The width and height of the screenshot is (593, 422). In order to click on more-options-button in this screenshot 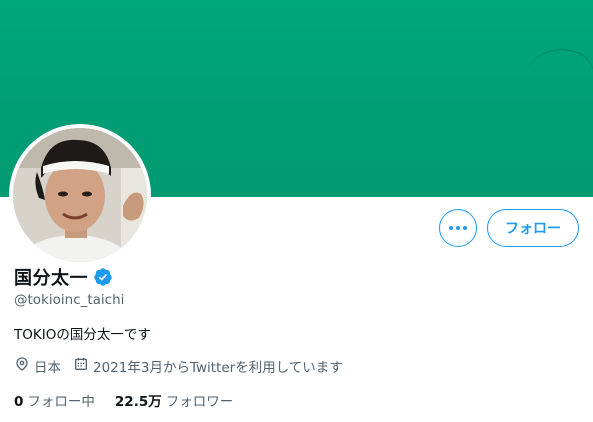, I will do `click(458, 228)`.